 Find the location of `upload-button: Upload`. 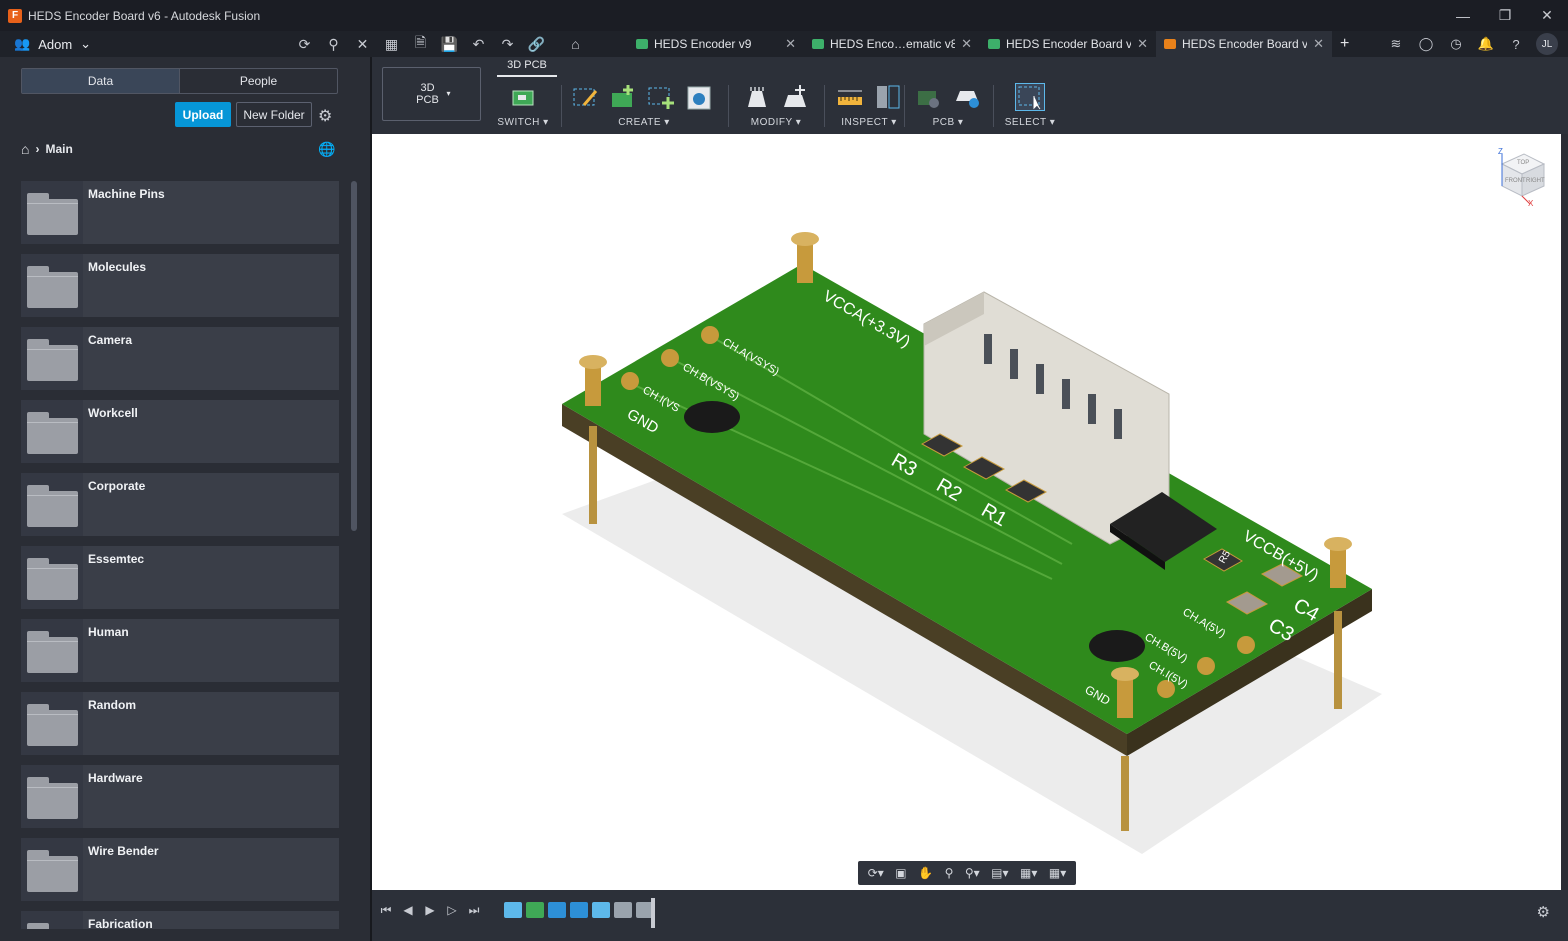

upload-button: Upload is located at coordinates (203, 114).